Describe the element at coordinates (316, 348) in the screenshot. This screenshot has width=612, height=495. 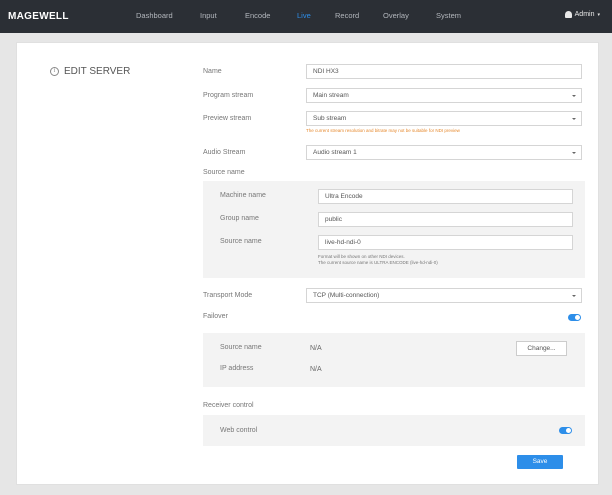
I see `failover-source-name-value: N/A` at that location.